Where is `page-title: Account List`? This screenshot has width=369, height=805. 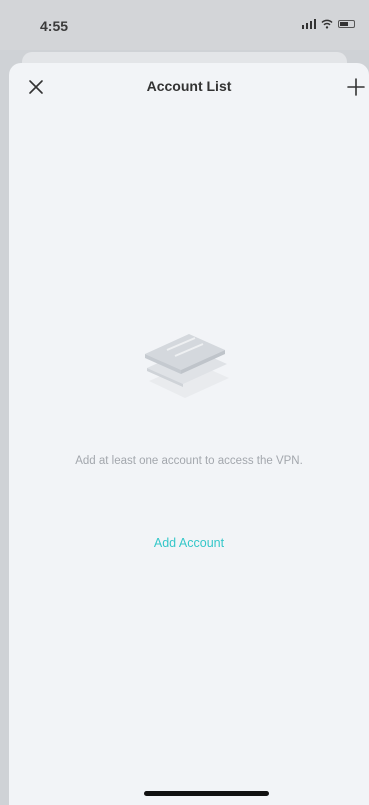
page-title: Account List is located at coordinates (189, 86).